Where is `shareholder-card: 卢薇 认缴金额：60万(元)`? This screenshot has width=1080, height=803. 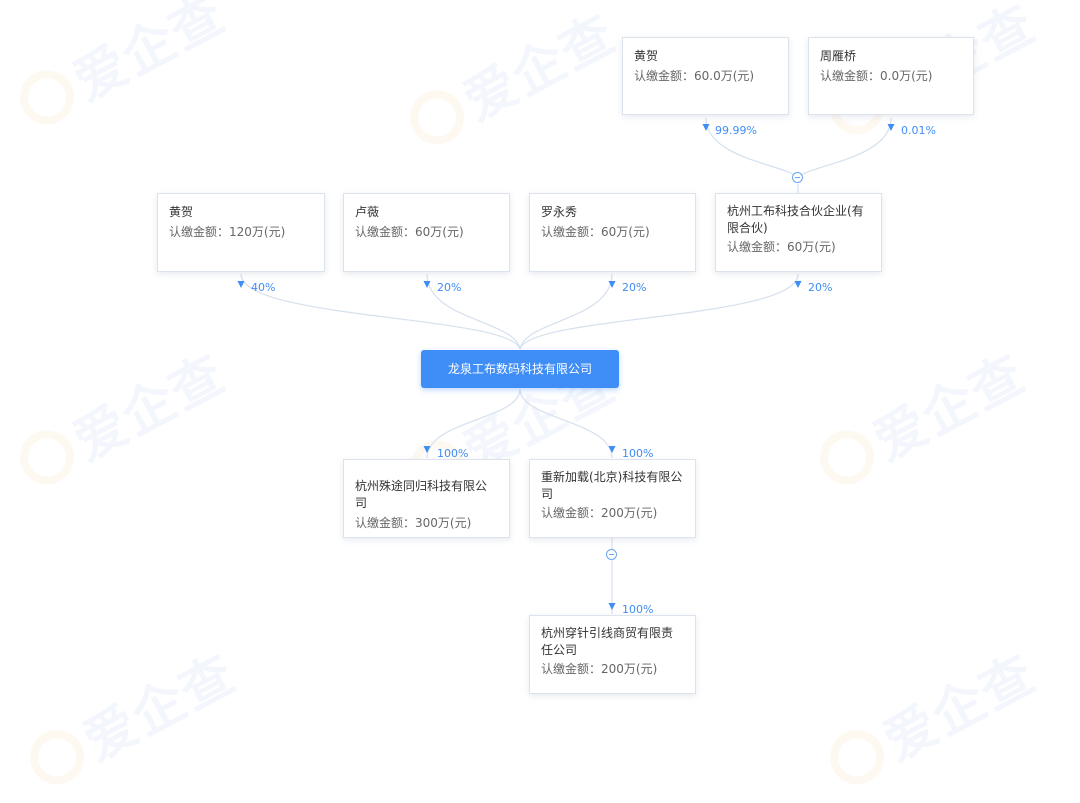 shareholder-card: 卢薇 认缴金额：60万(元) is located at coordinates (426, 232).